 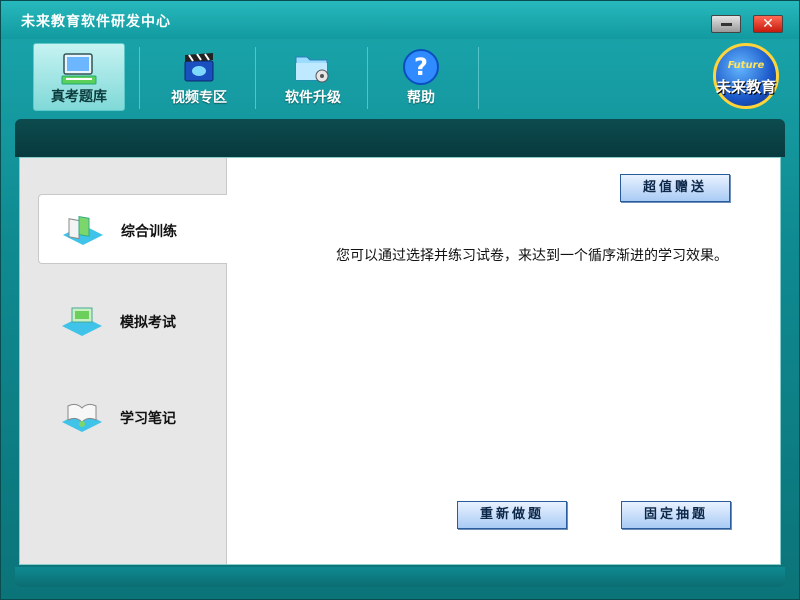 What do you see at coordinates (313, 98) in the screenshot?
I see `toolbar-item-label: 软件升级` at bounding box center [313, 98].